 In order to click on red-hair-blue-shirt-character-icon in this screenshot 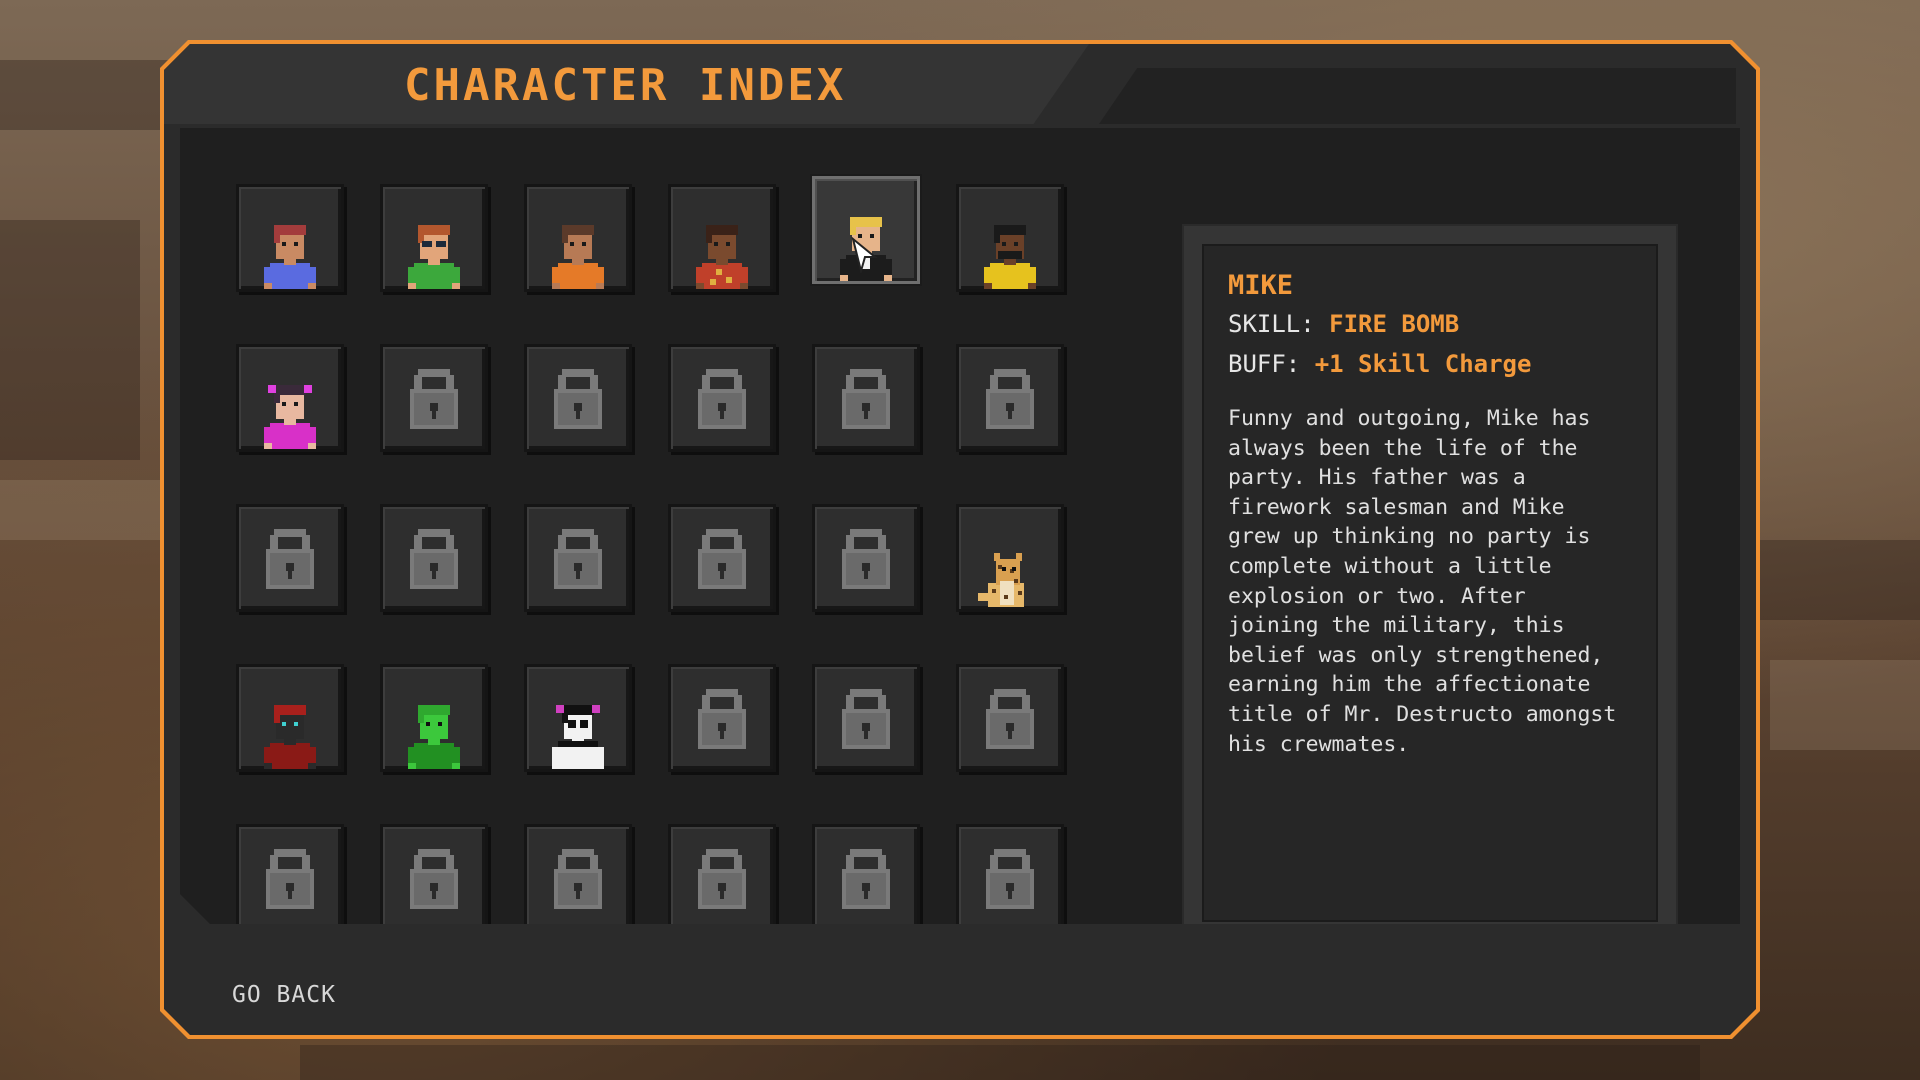, I will do `click(290, 250)`.